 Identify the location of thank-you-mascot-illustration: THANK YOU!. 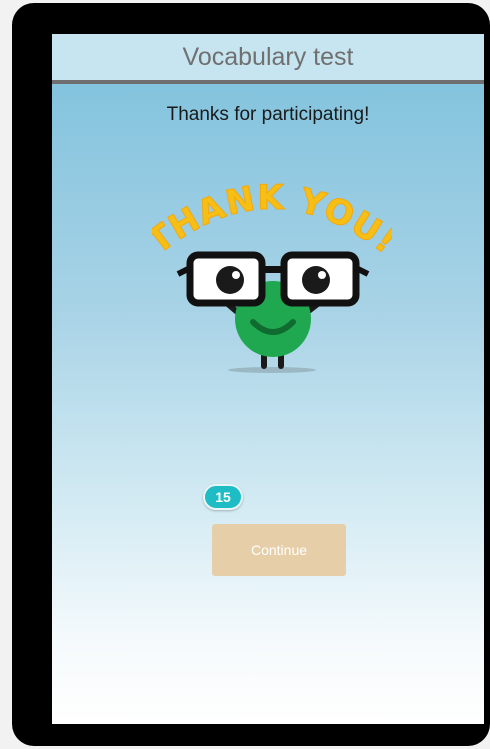
(272, 275).